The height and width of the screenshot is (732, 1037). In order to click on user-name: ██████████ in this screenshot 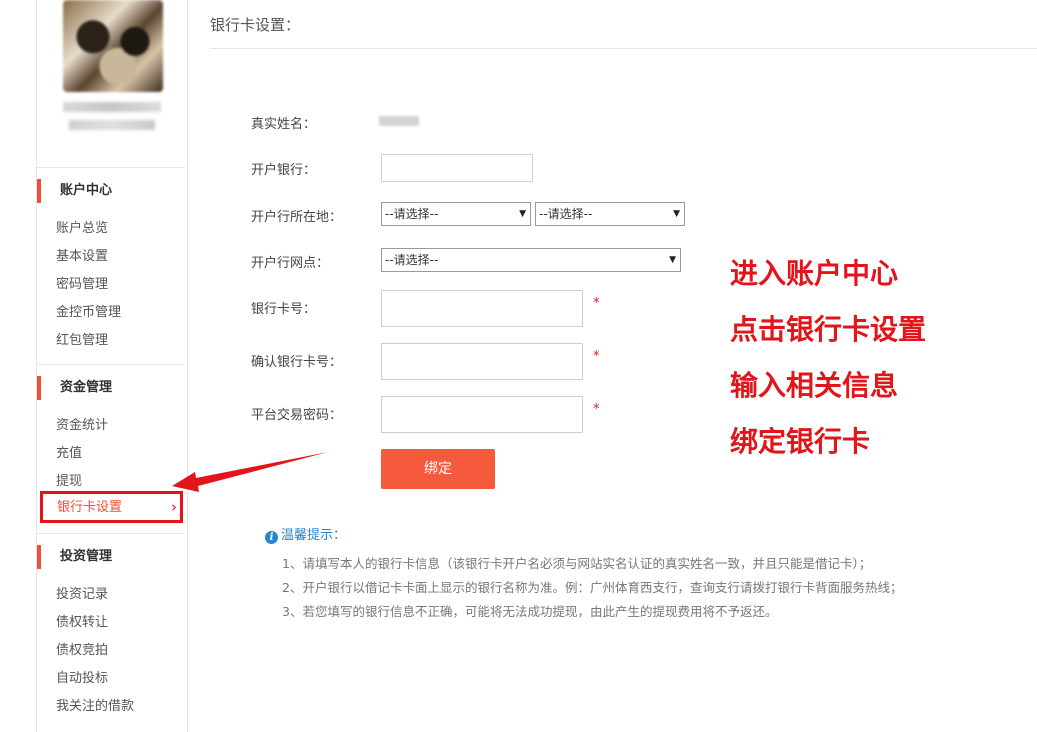, I will do `click(112, 107)`.